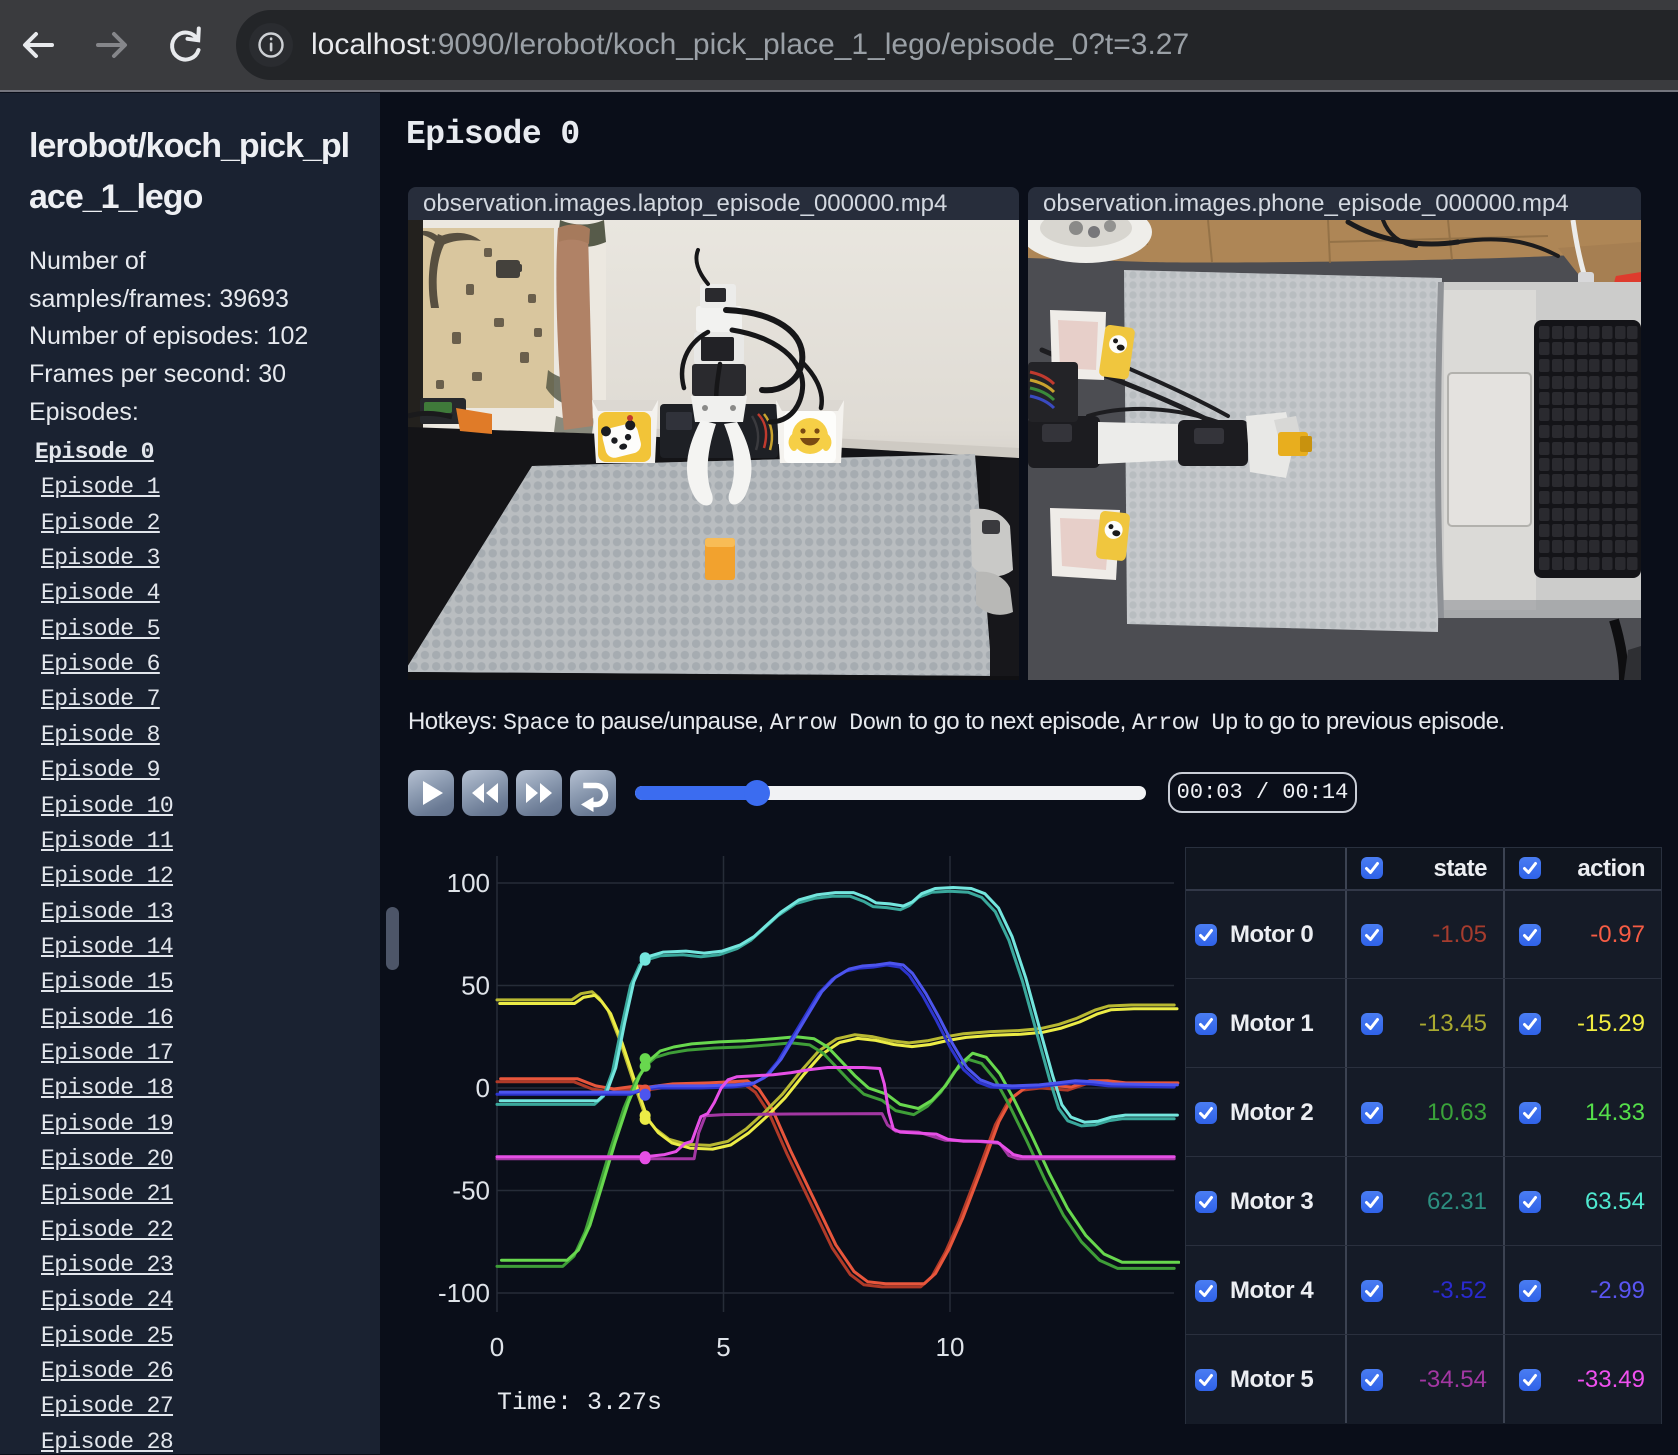  Describe the element at coordinates (723, 1347) in the screenshot. I see `svg-text: 5` at that location.